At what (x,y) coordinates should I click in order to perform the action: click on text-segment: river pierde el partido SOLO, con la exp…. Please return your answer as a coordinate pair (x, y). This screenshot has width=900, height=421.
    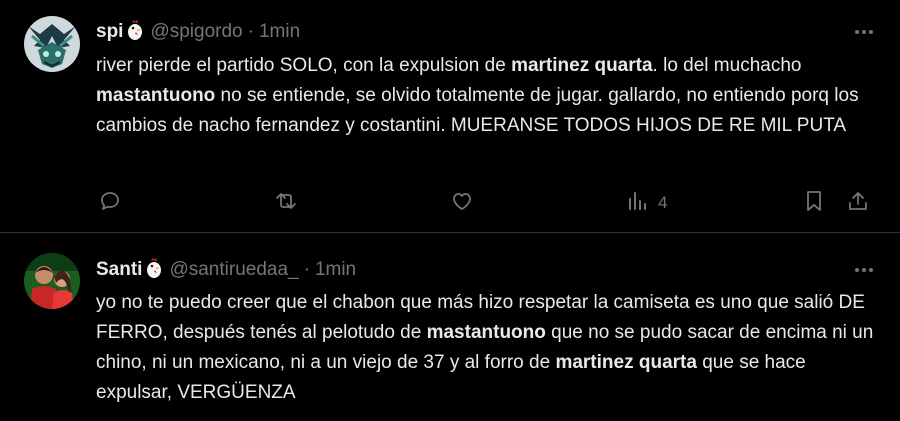
    Looking at the image, I should click on (304, 65).